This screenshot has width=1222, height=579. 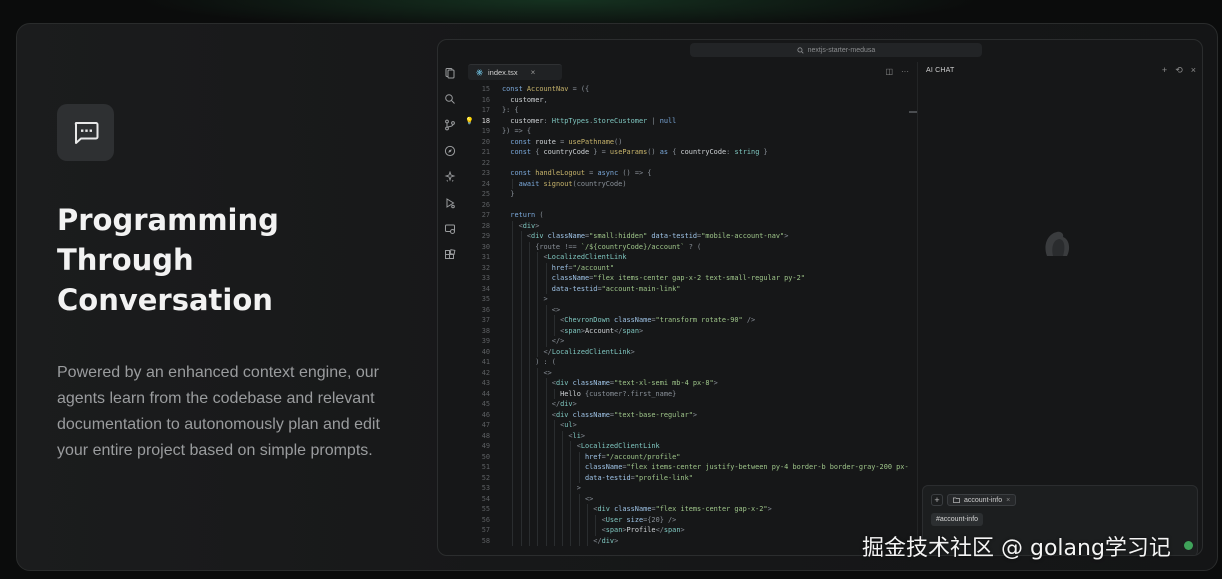 What do you see at coordinates (689, 89) in the screenshot?
I see `code-line: 15 const AccountNav = ({` at bounding box center [689, 89].